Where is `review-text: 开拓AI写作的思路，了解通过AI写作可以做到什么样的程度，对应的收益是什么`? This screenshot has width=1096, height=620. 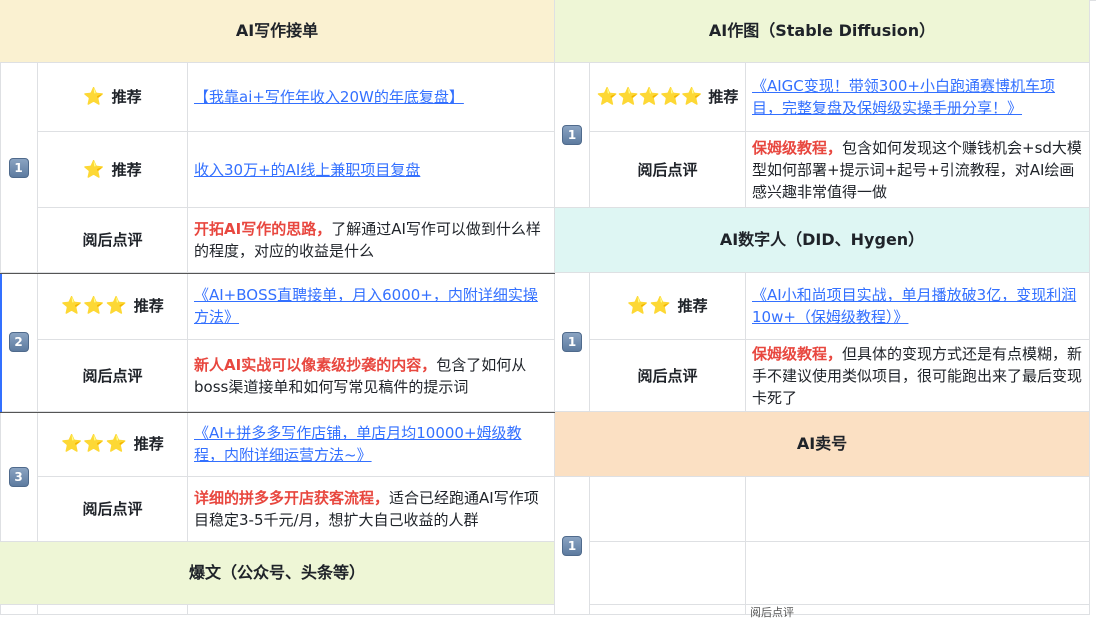
review-text: 开拓AI写作的思路，了解通过AI写作可以做到什么样的程度，对应的收益是什么 is located at coordinates (371, 240).